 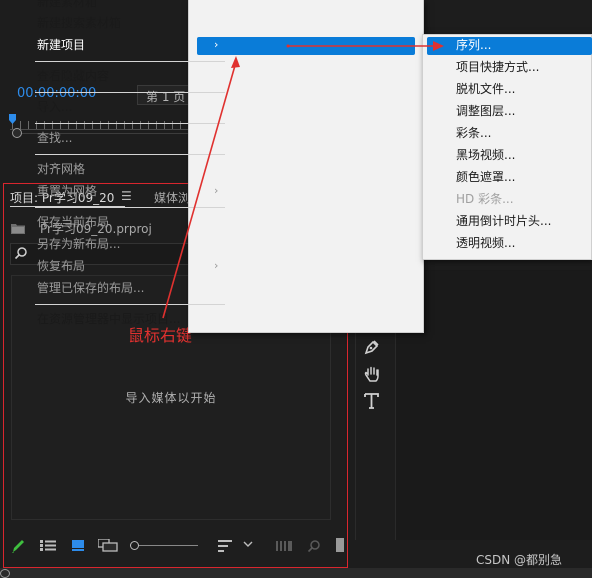 What do you see at coordinates (67, 191) in the screenshot?
I see `menu-item-reset-to-grid: 重置为网格` at bounding box center [67, 191].